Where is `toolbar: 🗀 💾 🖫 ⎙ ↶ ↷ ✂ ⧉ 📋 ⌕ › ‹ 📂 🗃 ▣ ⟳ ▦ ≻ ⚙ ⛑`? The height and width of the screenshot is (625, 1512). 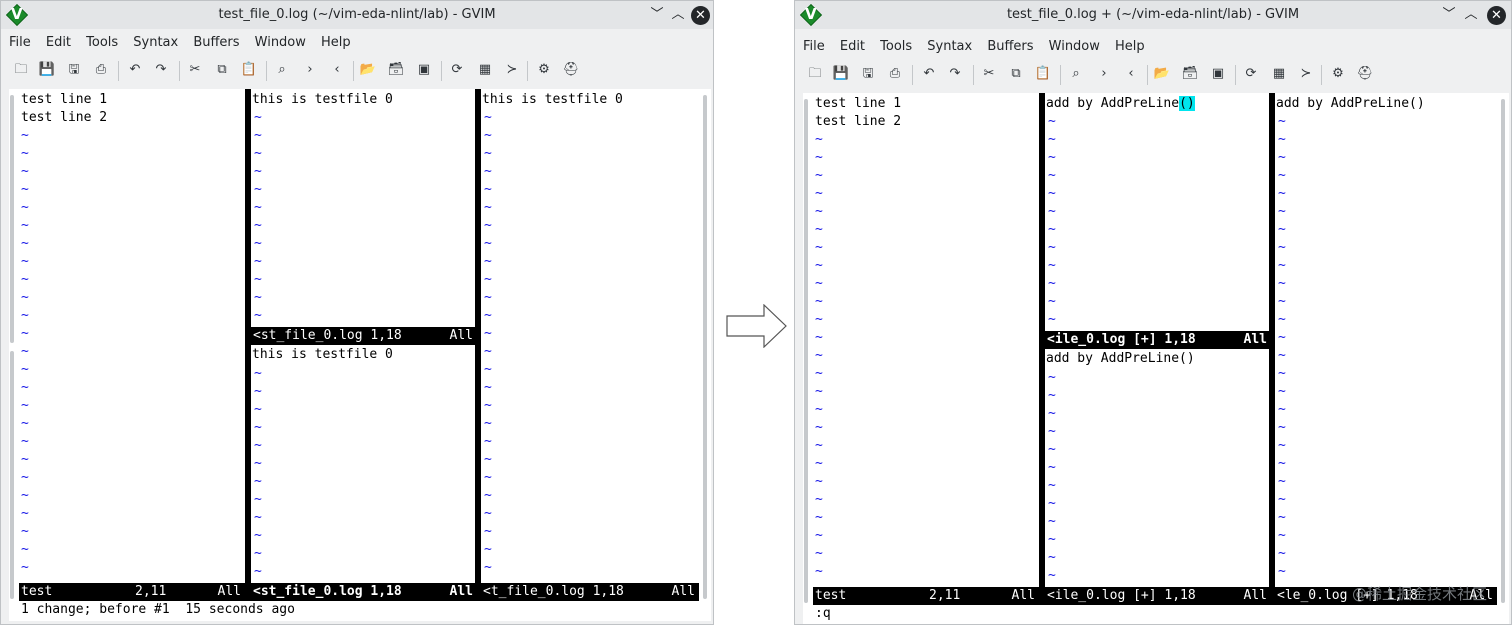 toolbar: 🗀 💾 🖫 ⎙ ↶ ↷ ✂ ⧉ 📋 ⌕ › ‹ 📂 🗃 ▣ ⟳ ▦ ≻ ⚙ ⛑ is located at coordinates (357, 71).